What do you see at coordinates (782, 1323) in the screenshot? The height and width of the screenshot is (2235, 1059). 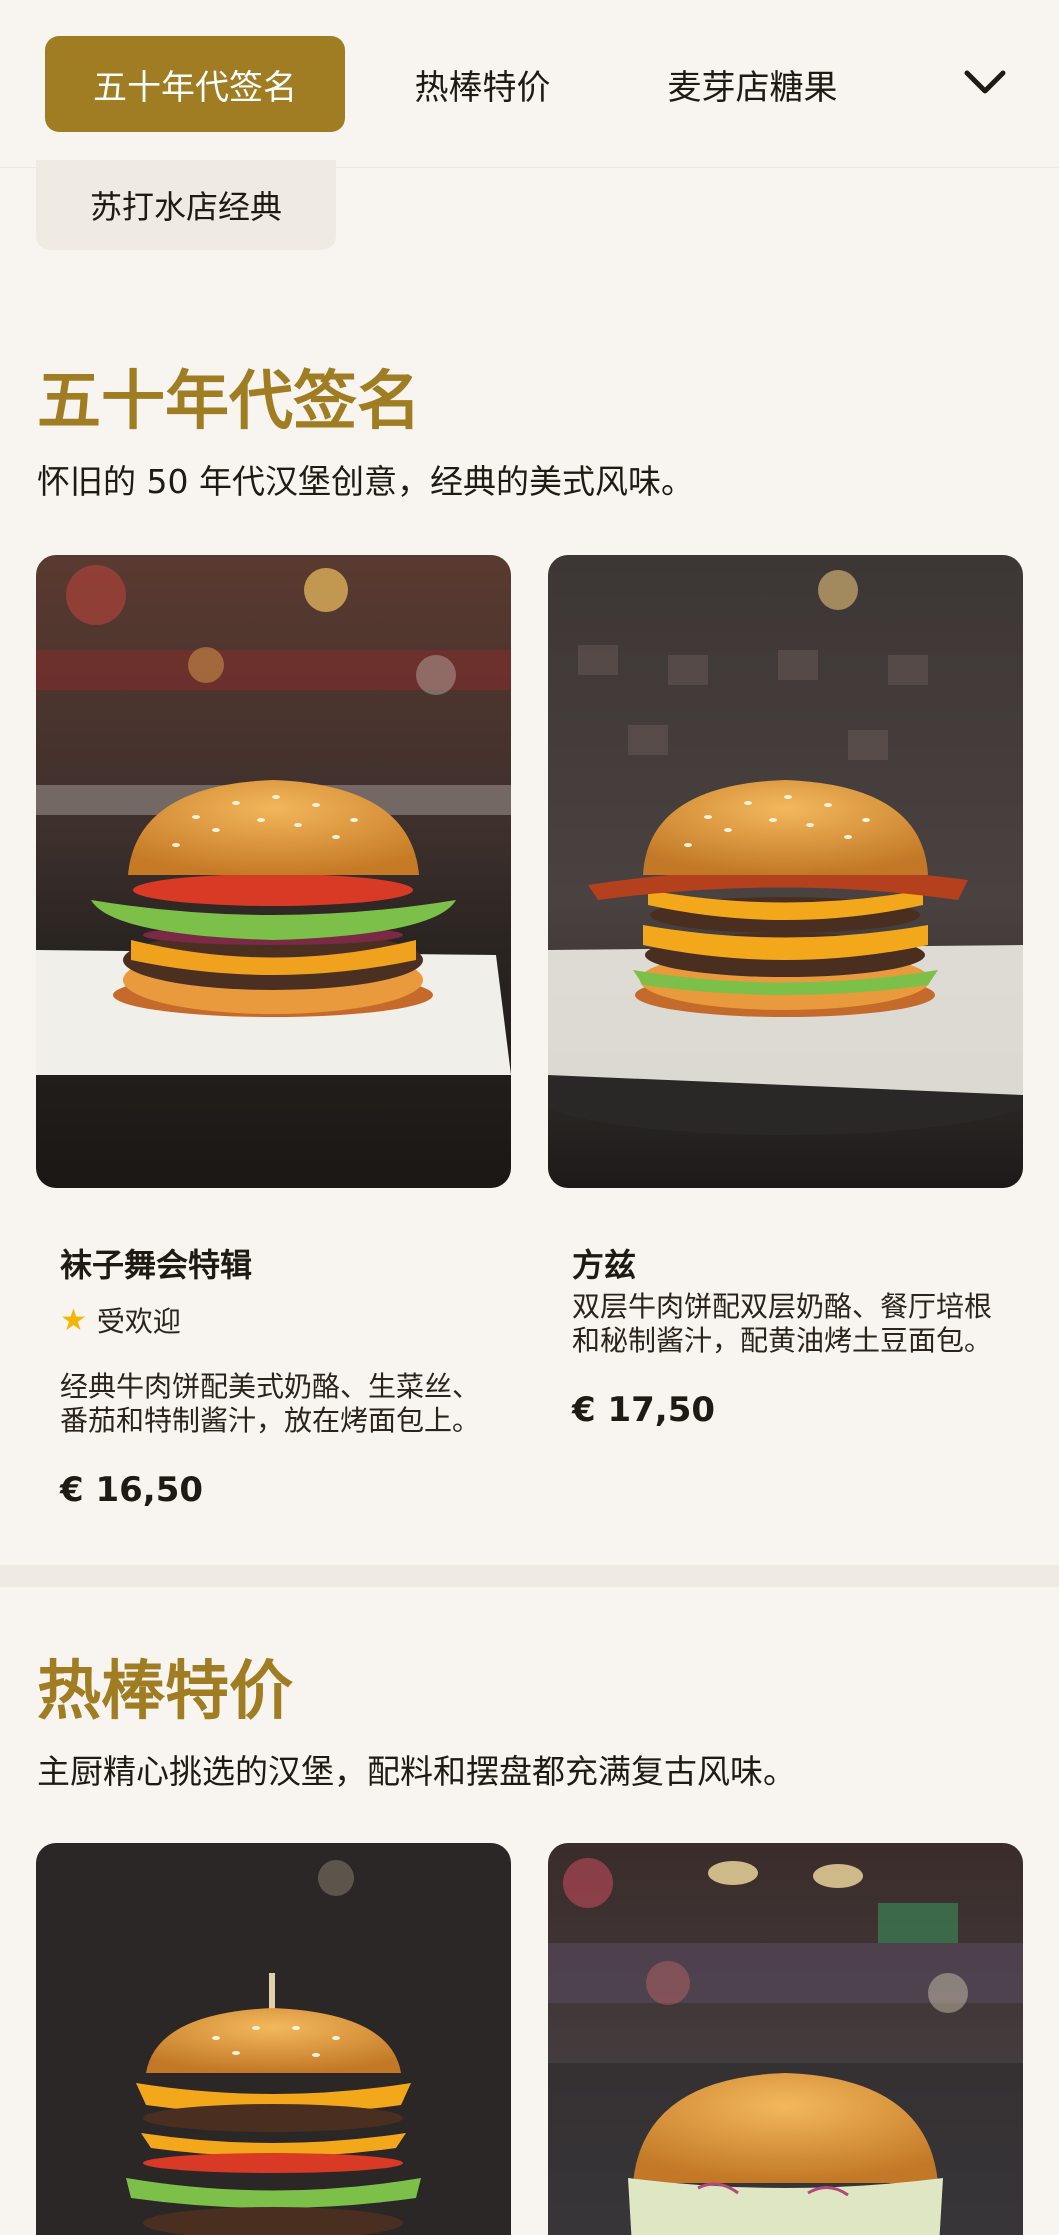 I see `item-description: 双层牛肉饼配双层奶酪、餐厅培根和秘制酱汁，配黄油烤土豆面包。` at bounding box center [782, 1323].